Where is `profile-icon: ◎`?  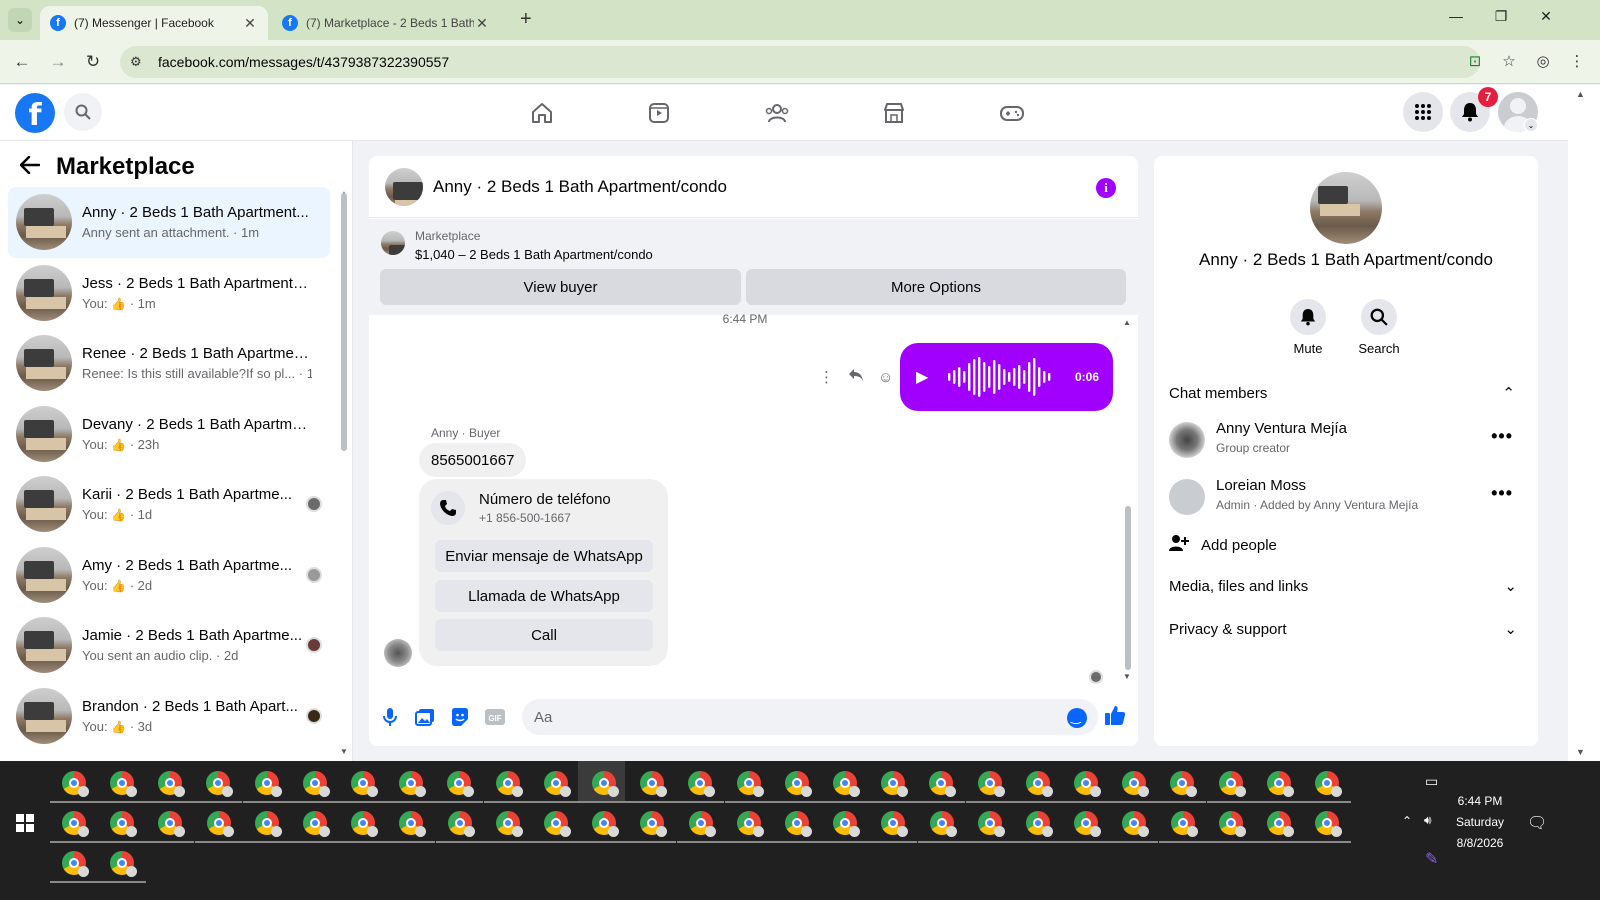
profile-icon: ◎ is located at coordinates (1543, 61).